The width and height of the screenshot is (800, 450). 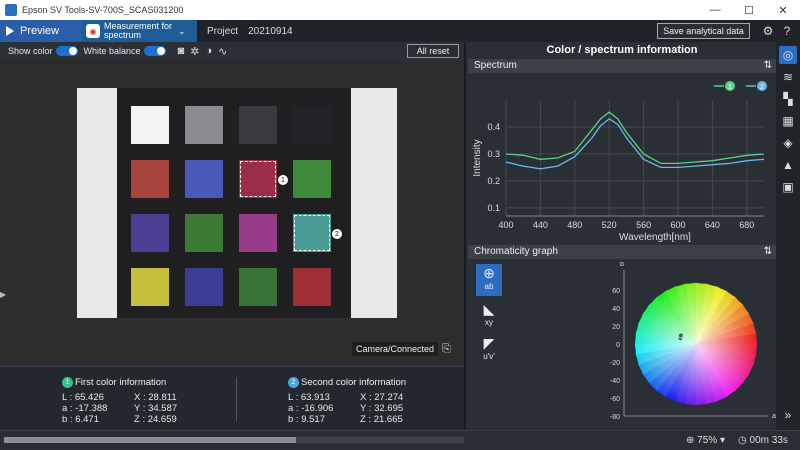 I want to click on measurement-mode-dropdown: ◉ Measurement for spectrum ⌄, so click(x=139, y=31).